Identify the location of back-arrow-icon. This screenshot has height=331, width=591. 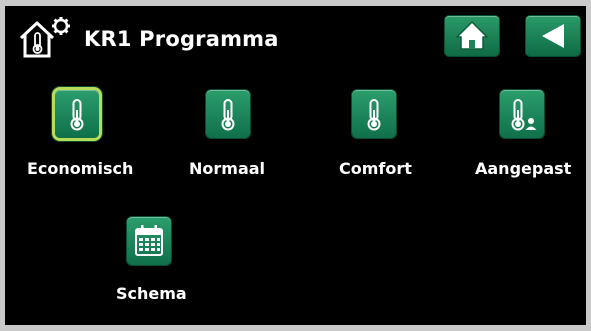
(553, 36).